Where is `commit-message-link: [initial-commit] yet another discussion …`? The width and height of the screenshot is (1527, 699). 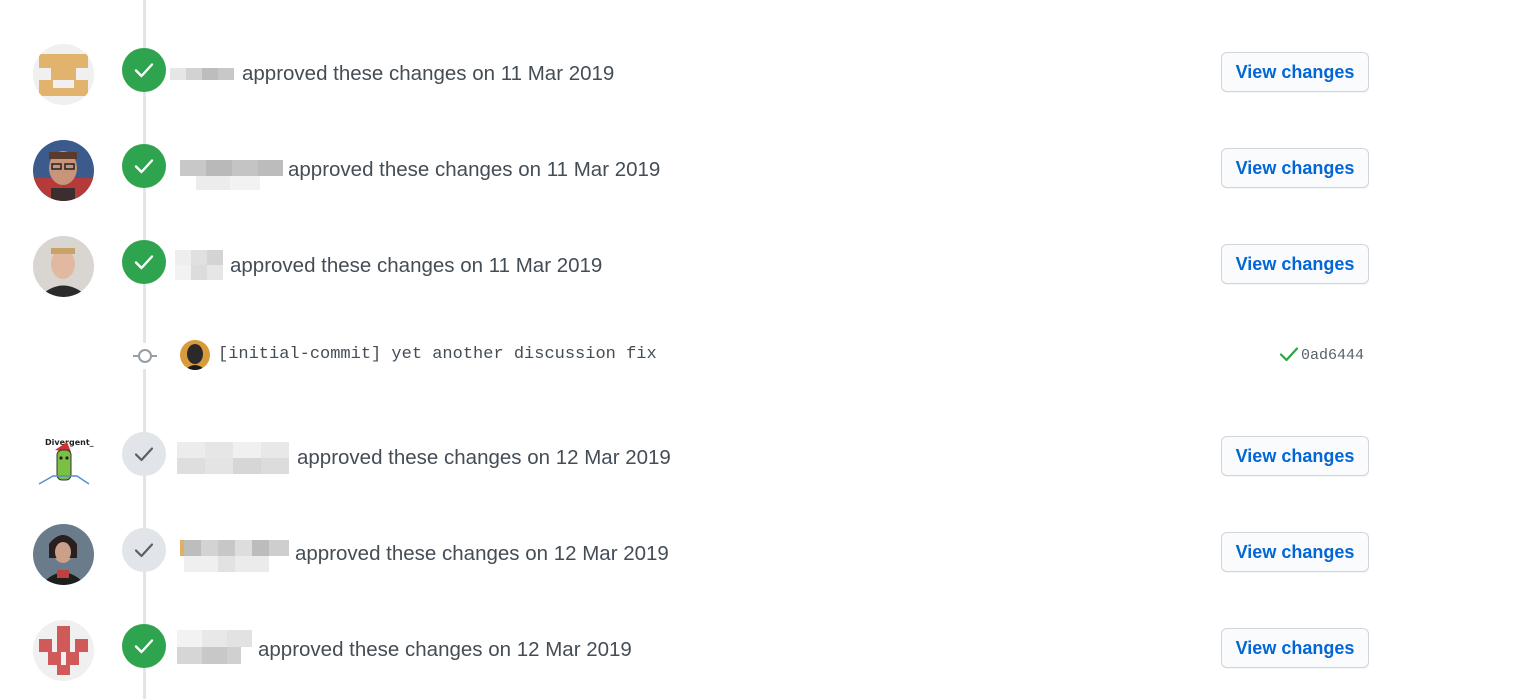
commit-message-link: [initial-commit] yet another discussion … is located at coordinates (437, 354).